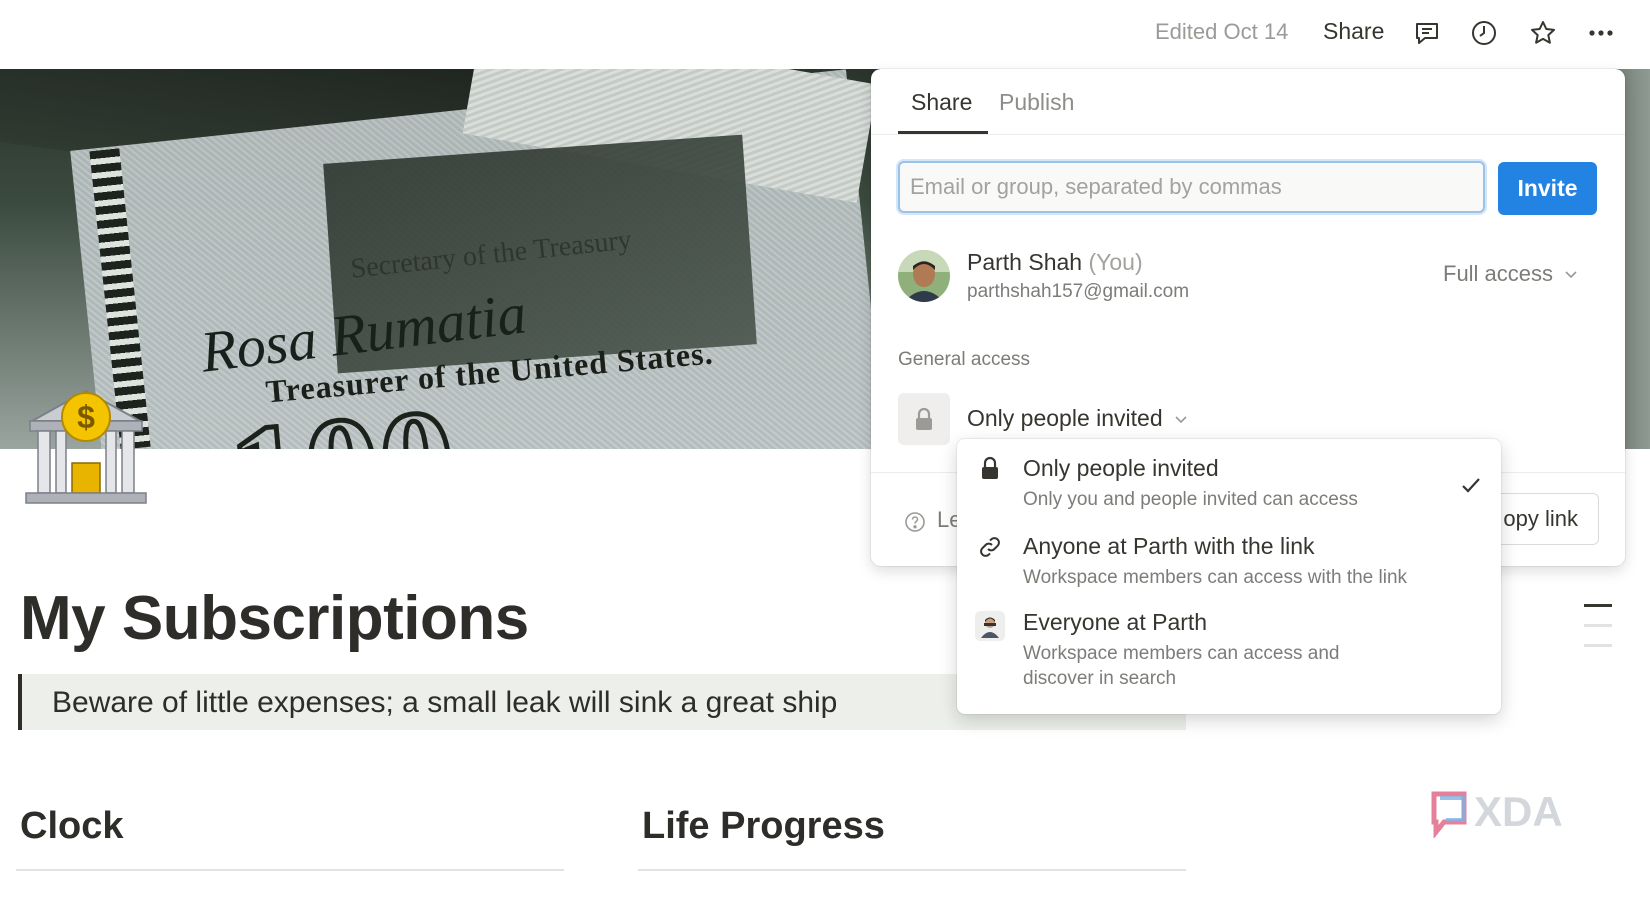 The image size is (1650, 899). I want to click on heading-life-progress: Life Progress, so click(763, 826).